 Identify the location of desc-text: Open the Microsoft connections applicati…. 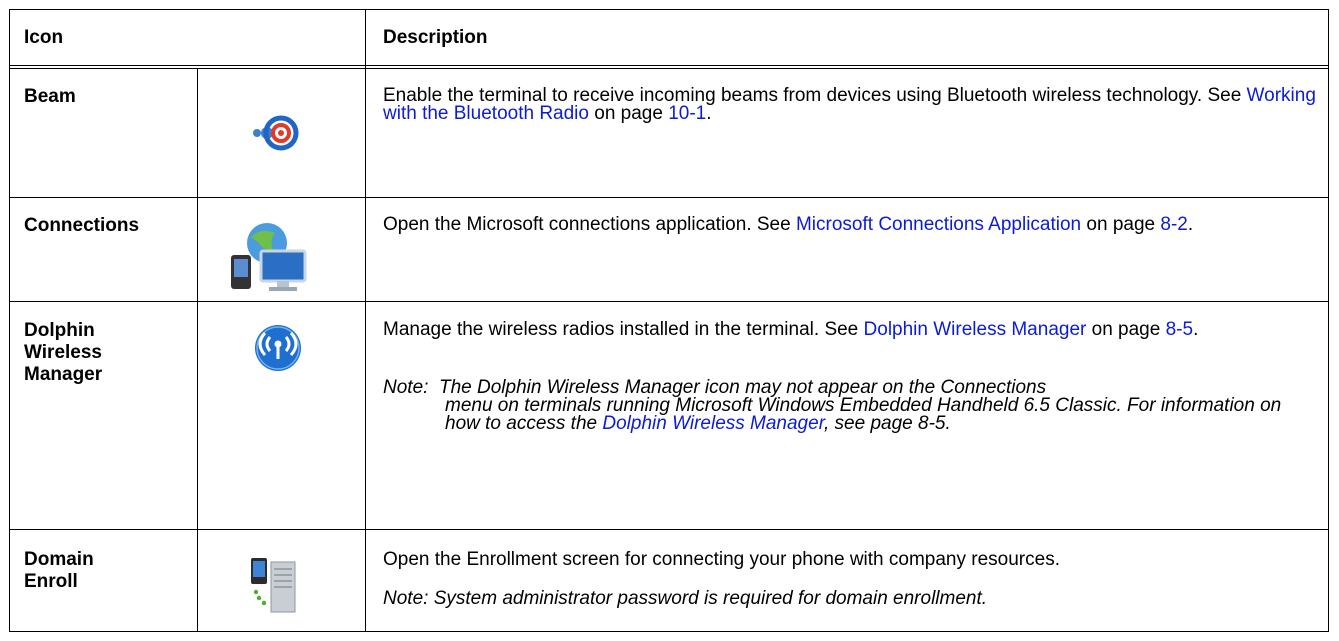
(589, 224).